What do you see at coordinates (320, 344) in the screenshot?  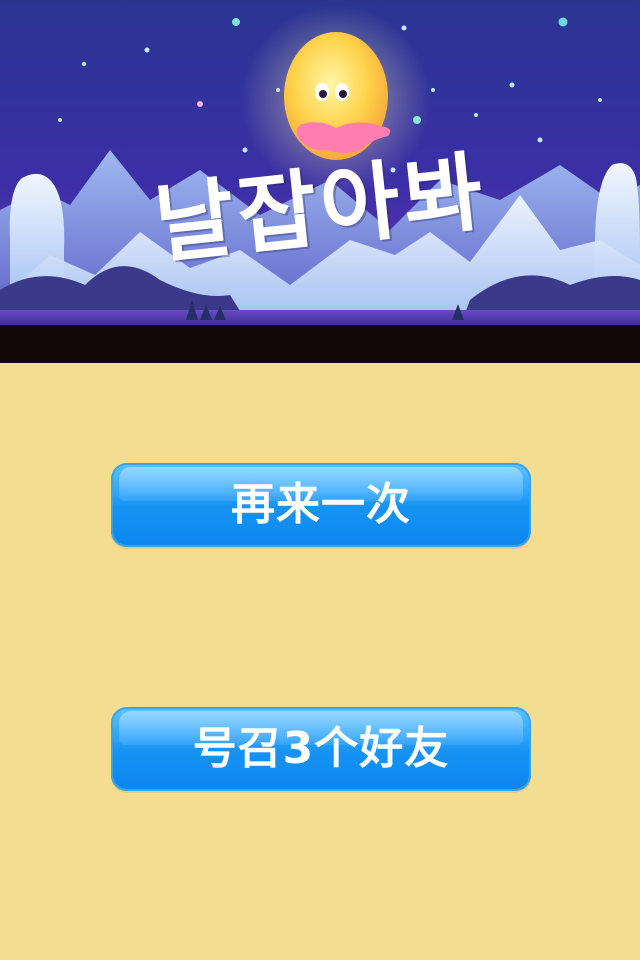 I see `banner-bottom-strip` at bounding box center [320, 344].